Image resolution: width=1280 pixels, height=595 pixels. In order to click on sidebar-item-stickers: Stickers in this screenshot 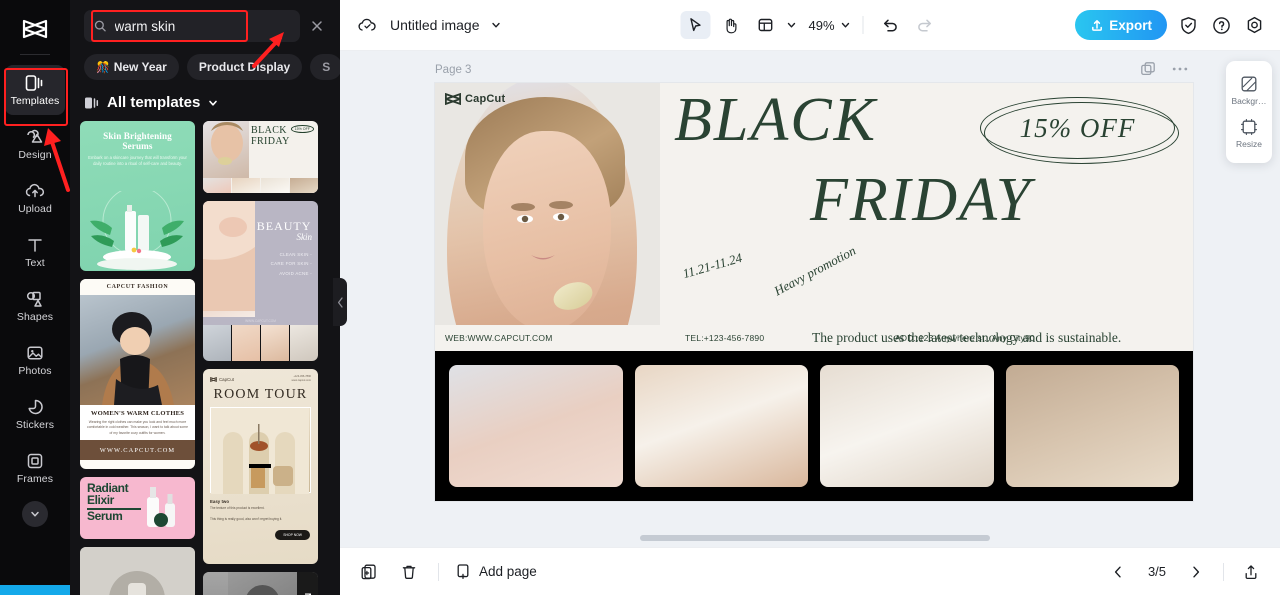, I will do `click(35, 414)`.